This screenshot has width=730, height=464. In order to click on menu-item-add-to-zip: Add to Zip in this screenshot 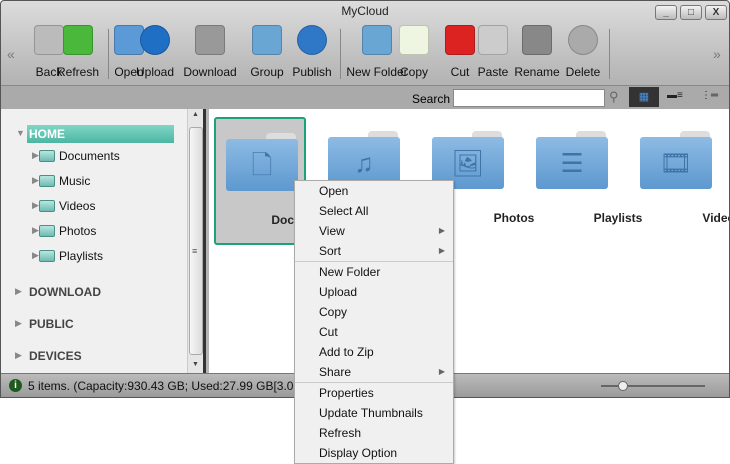, I will do `click(374, 352)`.